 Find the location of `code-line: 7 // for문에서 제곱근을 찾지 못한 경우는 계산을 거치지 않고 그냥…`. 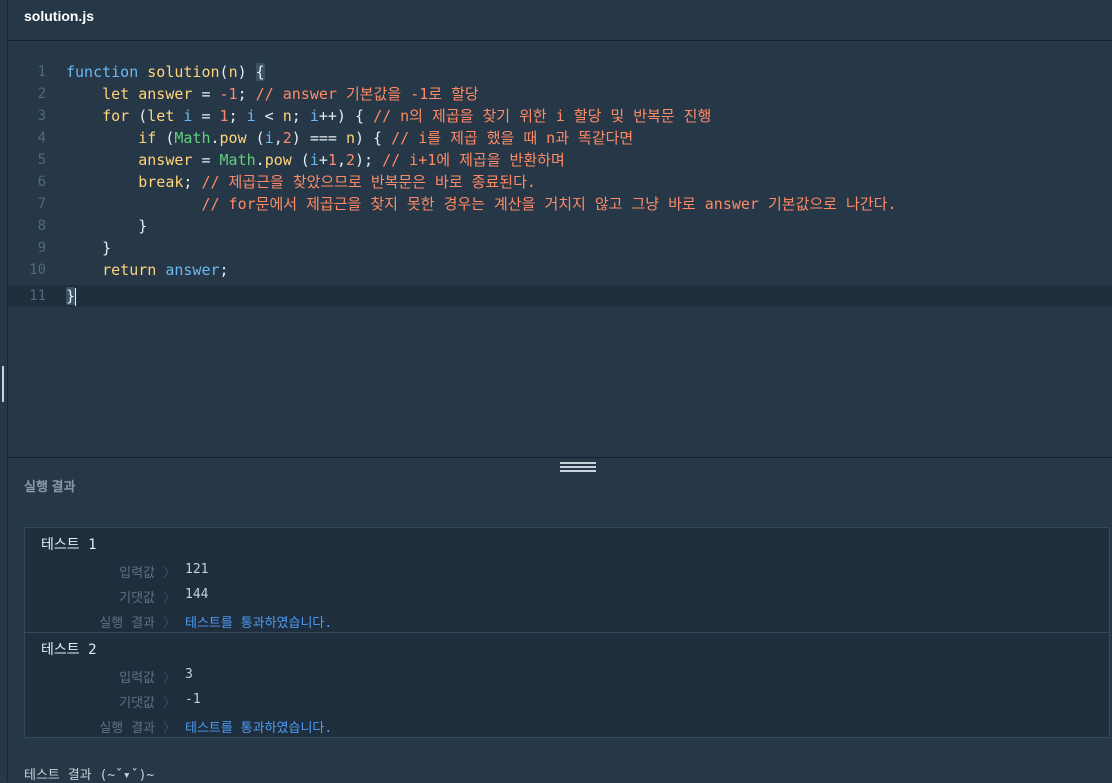

code-line: 7 // for문에서 제곱근을 찾지 못한 경우는 계산을 거치지 않고 그냥… is located at coordinates (560, 204).